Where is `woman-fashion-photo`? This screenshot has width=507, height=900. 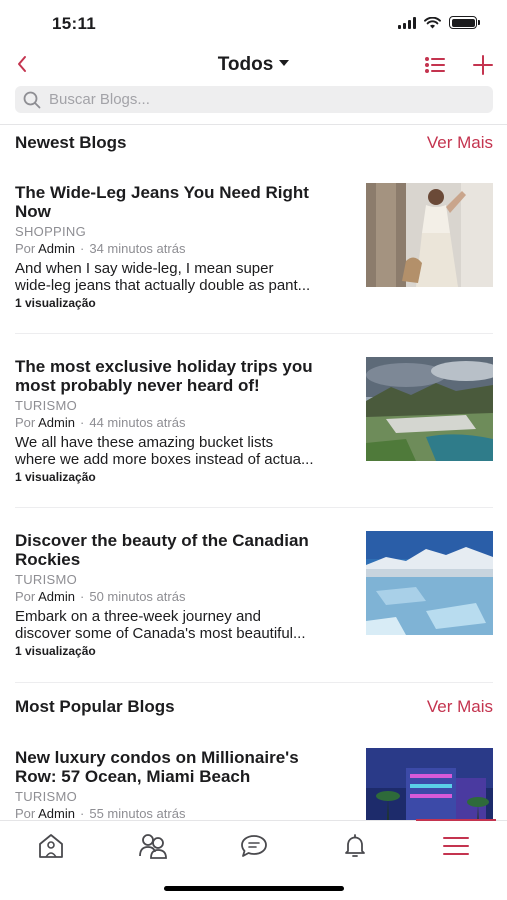
woman-fashion-photo is located at coordinates (429, 235).